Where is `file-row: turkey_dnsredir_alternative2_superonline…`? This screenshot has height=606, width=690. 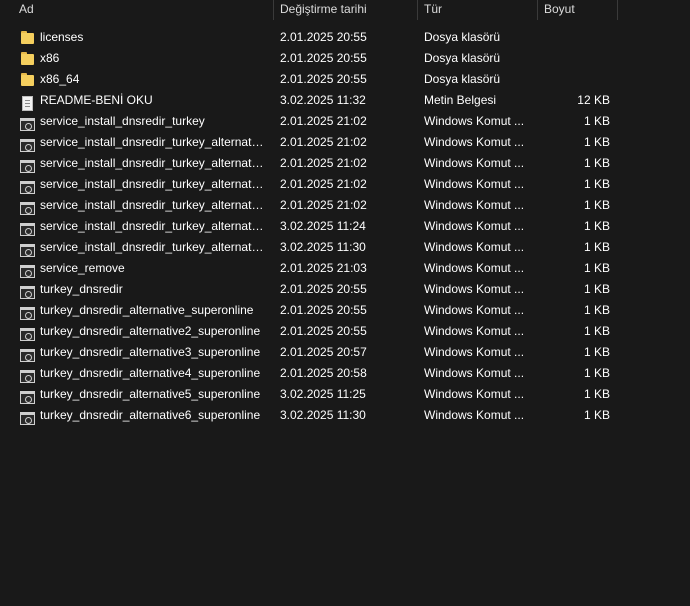 file-row: turkey_dnsredir_alternative2_superonline… is located at coordinates (345, 331).